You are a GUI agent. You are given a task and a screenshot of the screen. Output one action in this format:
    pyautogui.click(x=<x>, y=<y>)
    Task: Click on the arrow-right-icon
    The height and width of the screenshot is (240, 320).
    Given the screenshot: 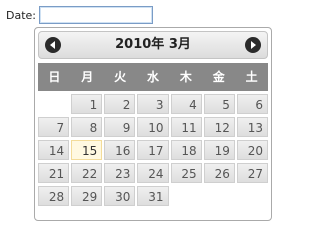 What is the action you would take?
    pyautogui.click(x=253, y=45)
    